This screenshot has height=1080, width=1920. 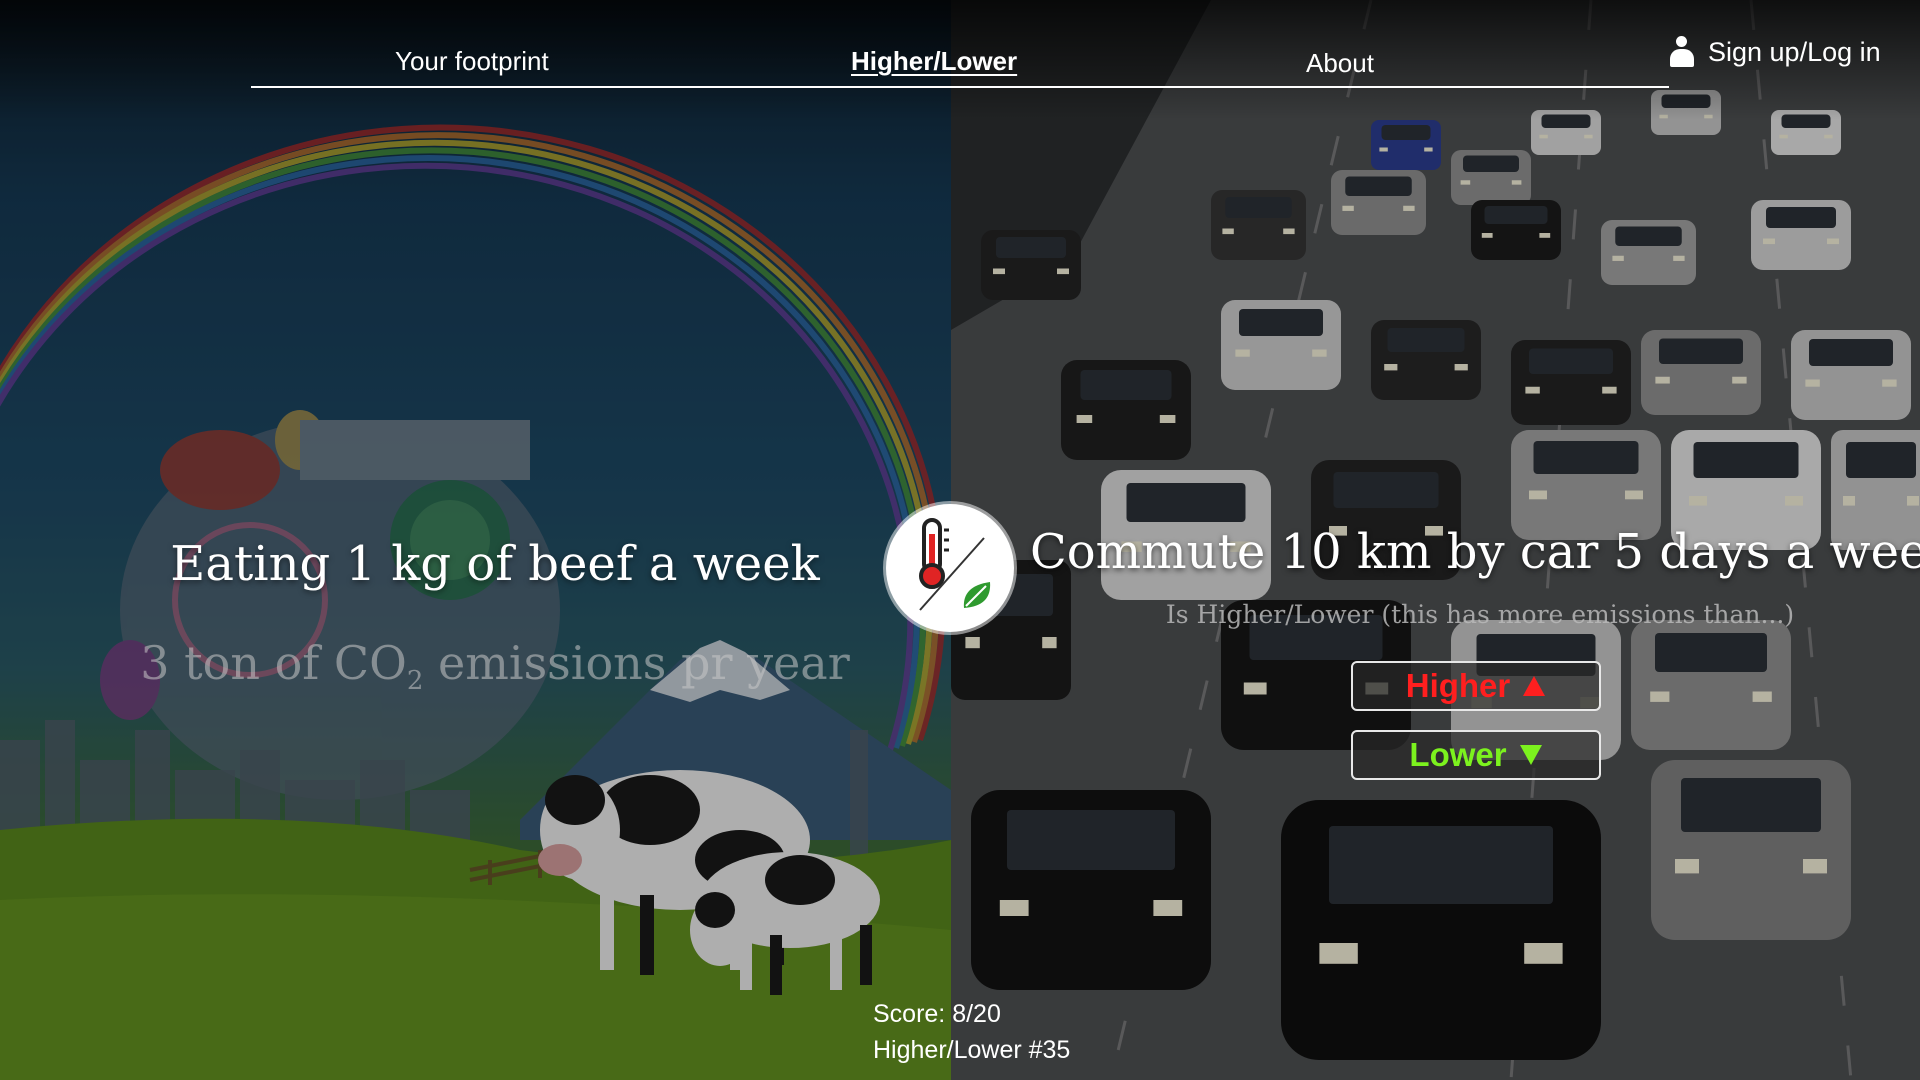 What do you see at coordinates (1458, 685) in the screenshot?
I see `higher-label: Higher` at bounding box center [1458, 685].